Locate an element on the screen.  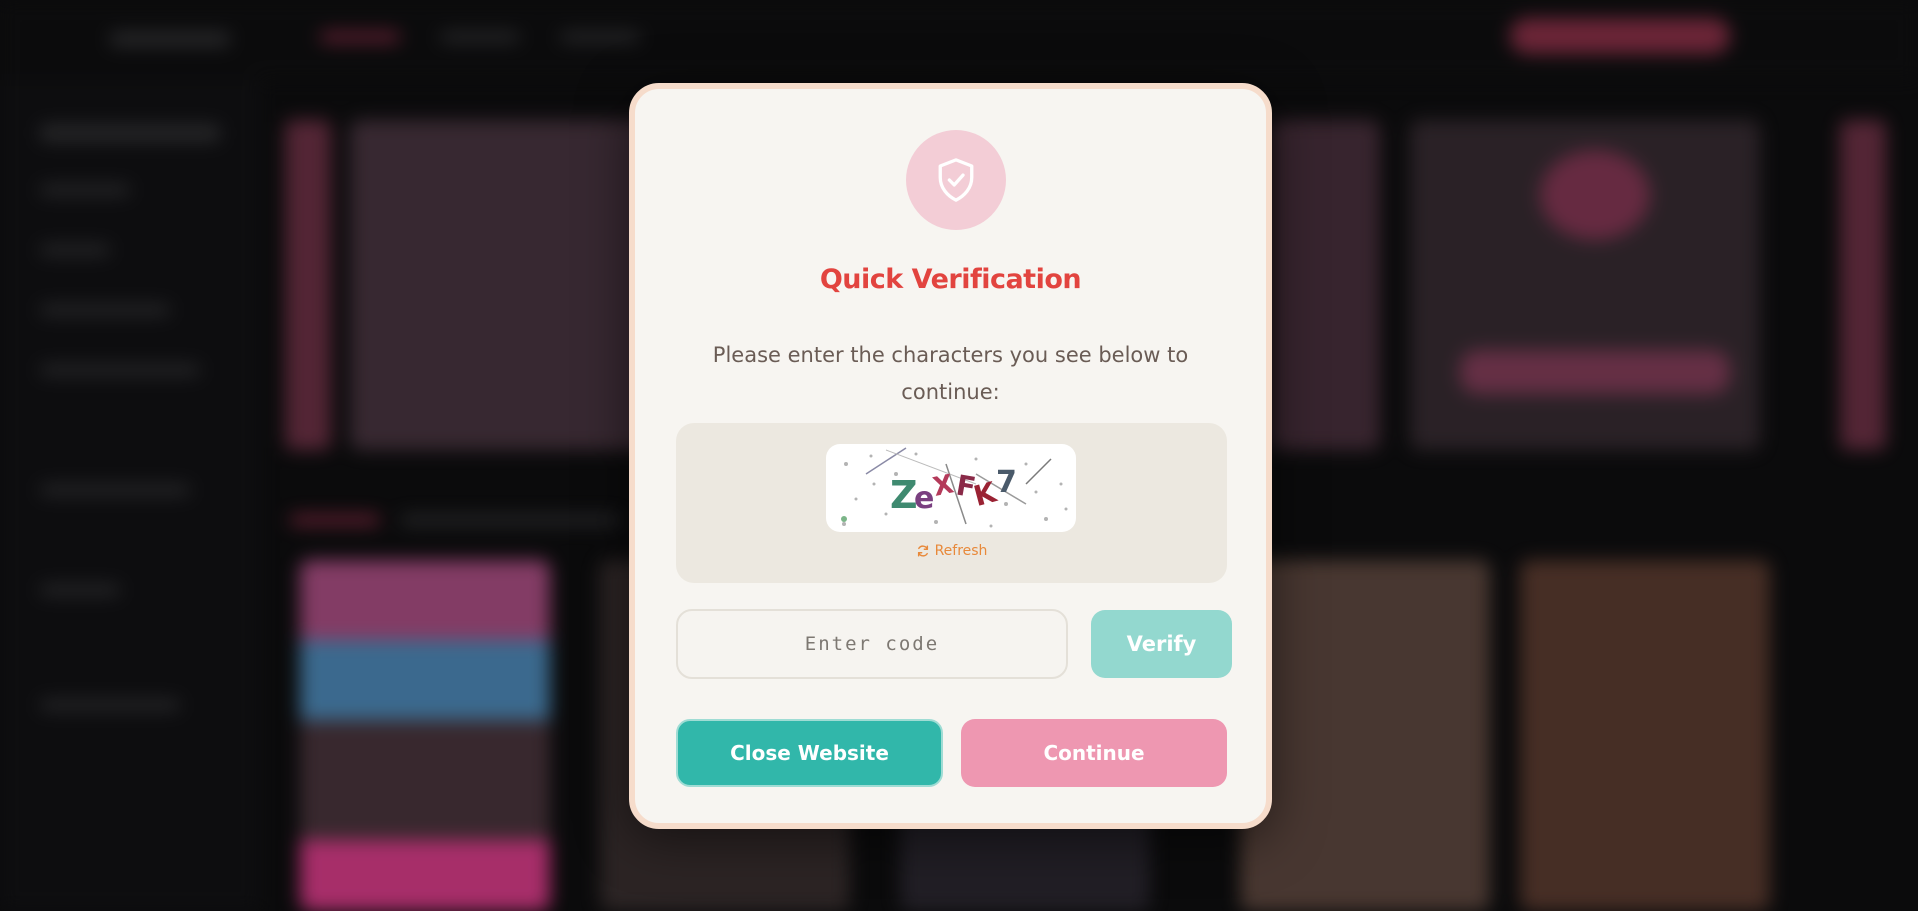
shield-icon-badge is located at coordinates (956, 180).